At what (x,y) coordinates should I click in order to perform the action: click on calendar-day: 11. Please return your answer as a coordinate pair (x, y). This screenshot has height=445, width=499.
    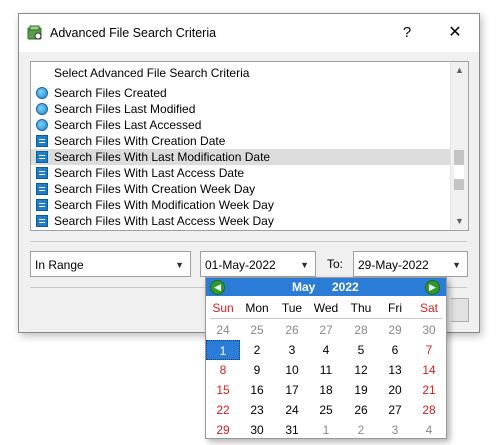
    Looking at the image, I should click on (326, 370).